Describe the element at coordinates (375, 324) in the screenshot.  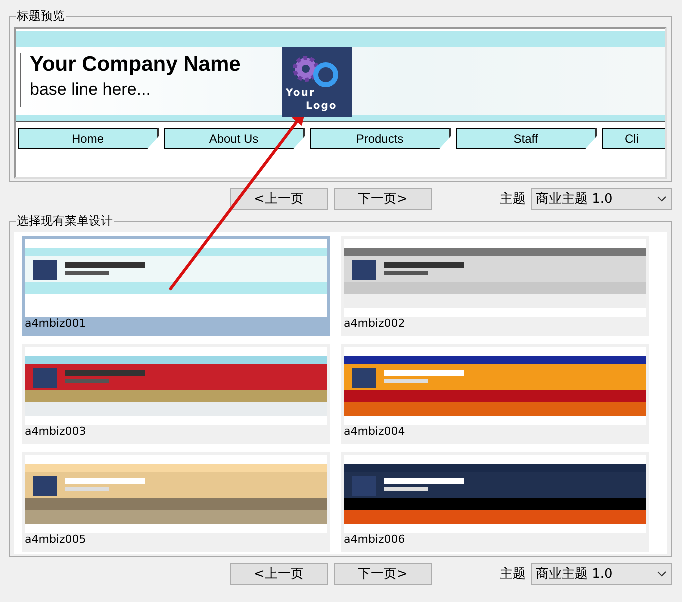
I see `design-name: a4mbiz002` at that location.